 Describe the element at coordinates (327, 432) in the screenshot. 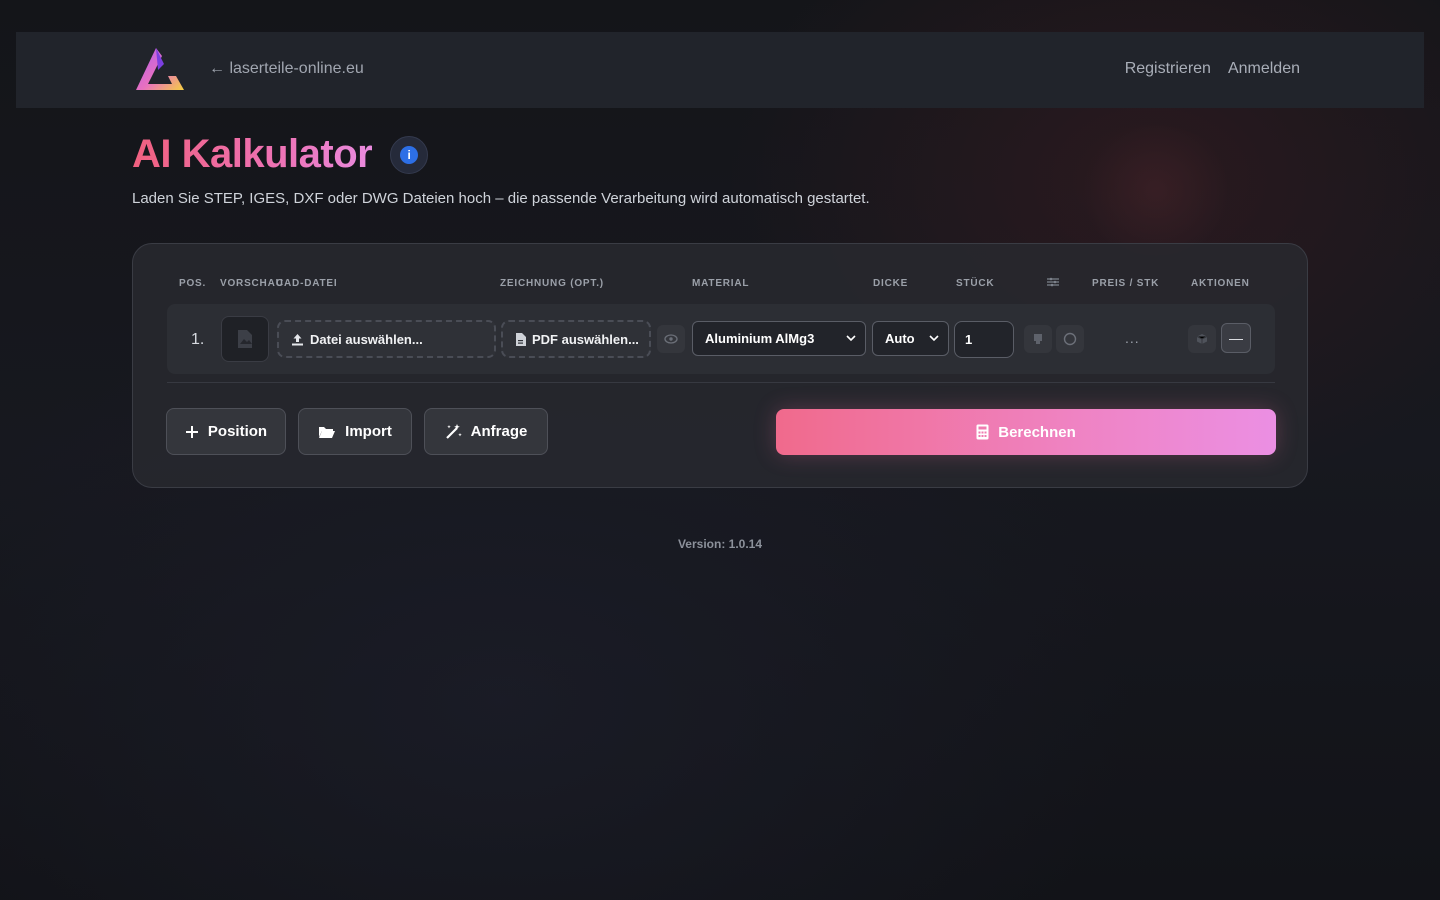

I see `folder-open-icon` at that location.